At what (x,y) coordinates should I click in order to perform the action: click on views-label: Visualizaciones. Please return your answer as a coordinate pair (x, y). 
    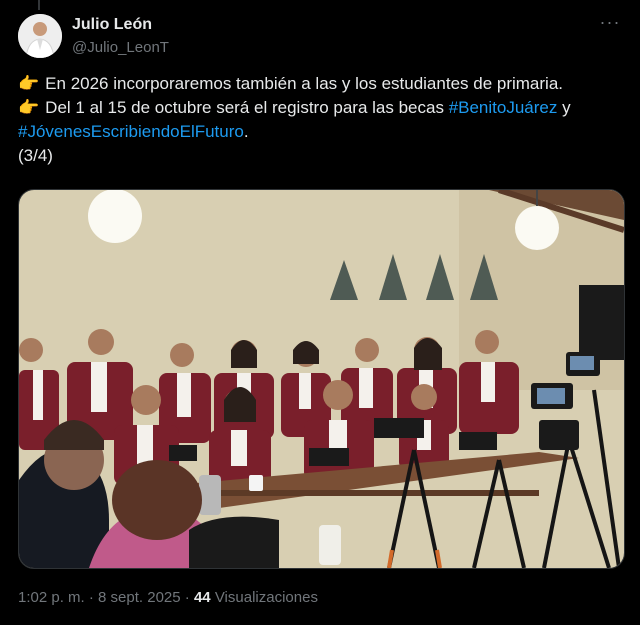
    Looking at the image, I should click on (266, 597).